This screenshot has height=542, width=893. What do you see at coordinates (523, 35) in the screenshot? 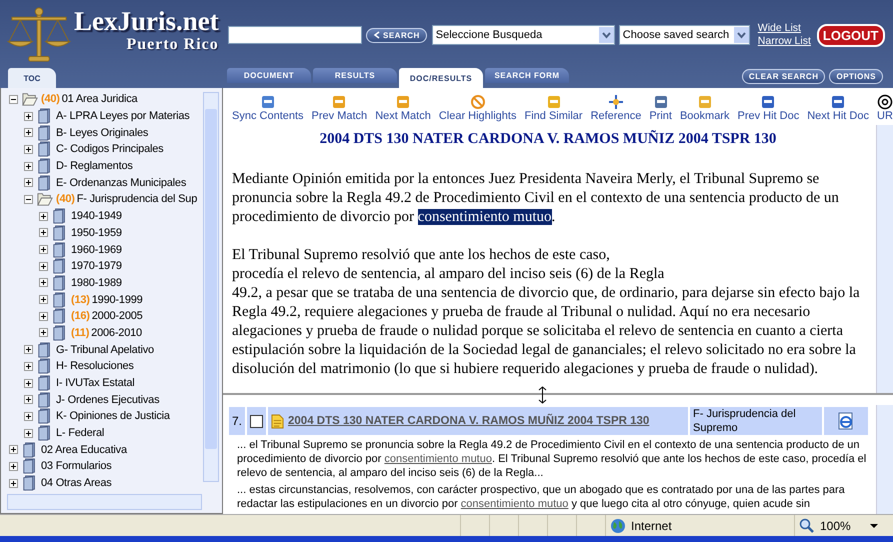
I see `search-dropdown: Seleccione Busqueda` at bounding box center [523, 35].